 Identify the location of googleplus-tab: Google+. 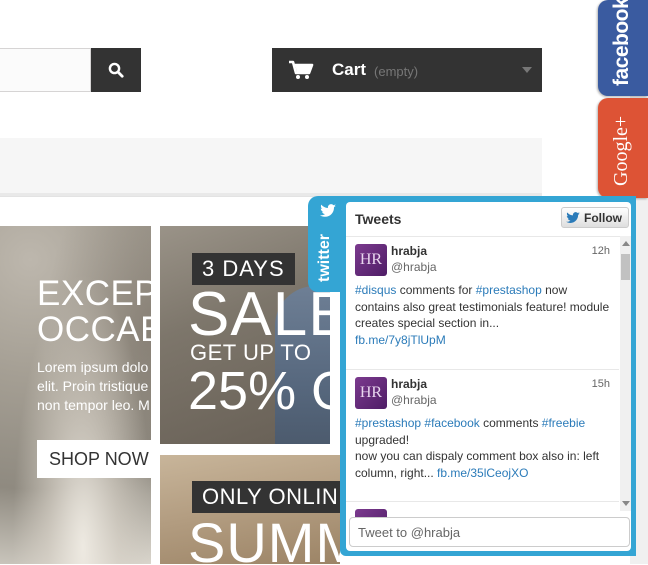
(623, 148).